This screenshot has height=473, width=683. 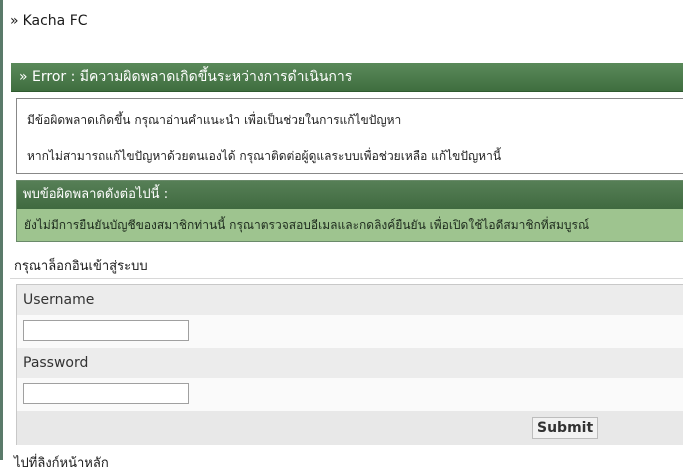 What do you see at coordinates (81, 266) in the screenshot?
I see `login-prompt: กรุณาล็อกอินเข้าสู่ระบบ` at bounding box center [81, 266].